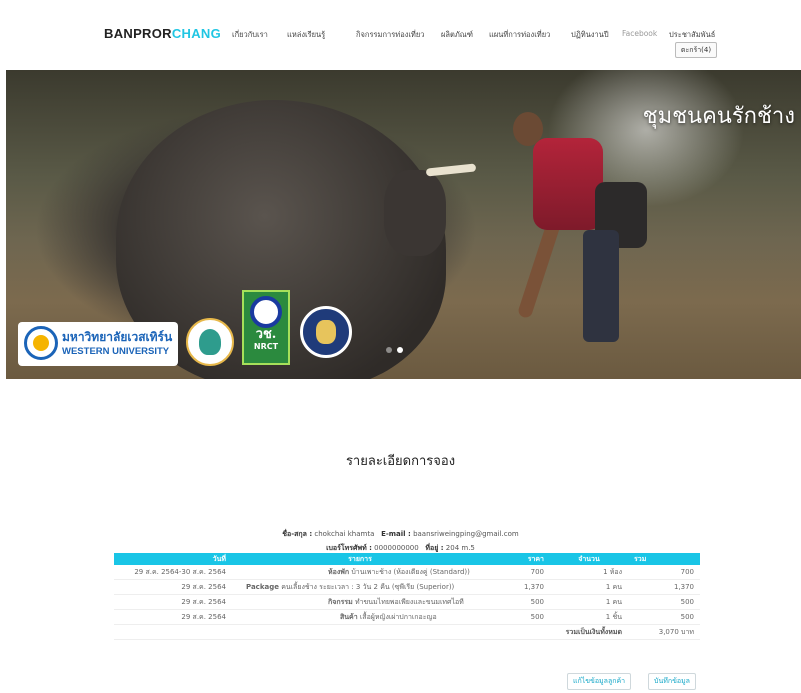 This screenshot has height=693, width=801. I want to click on customer-name: chokchai khamta, so click(344, 534).